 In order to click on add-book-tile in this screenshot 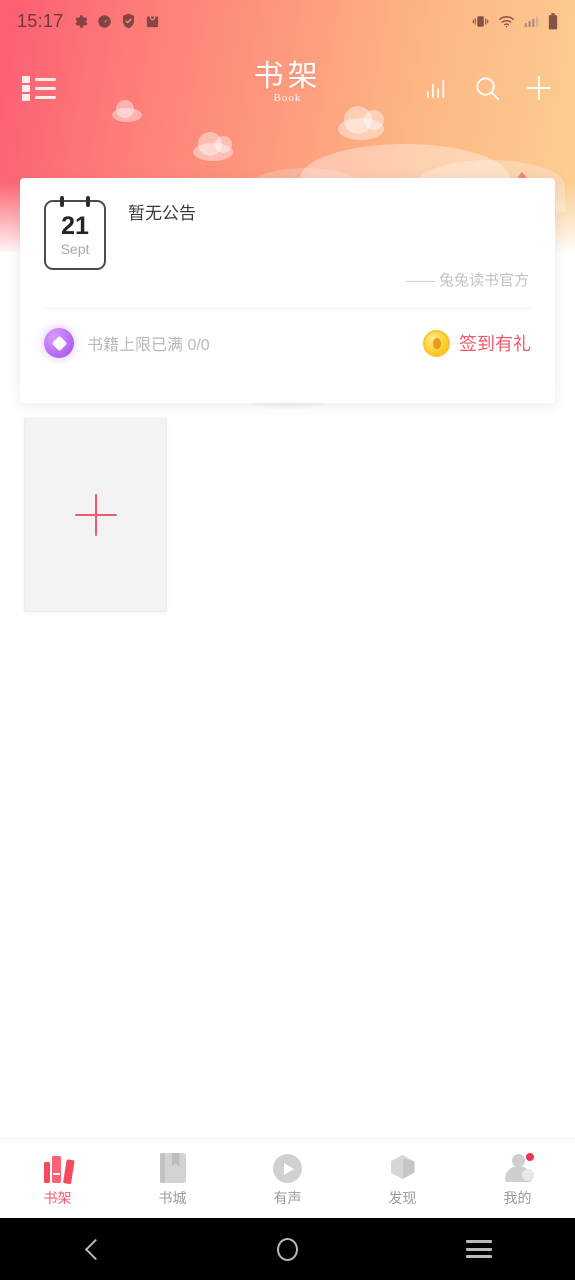, I will do `click(95, 515)`.